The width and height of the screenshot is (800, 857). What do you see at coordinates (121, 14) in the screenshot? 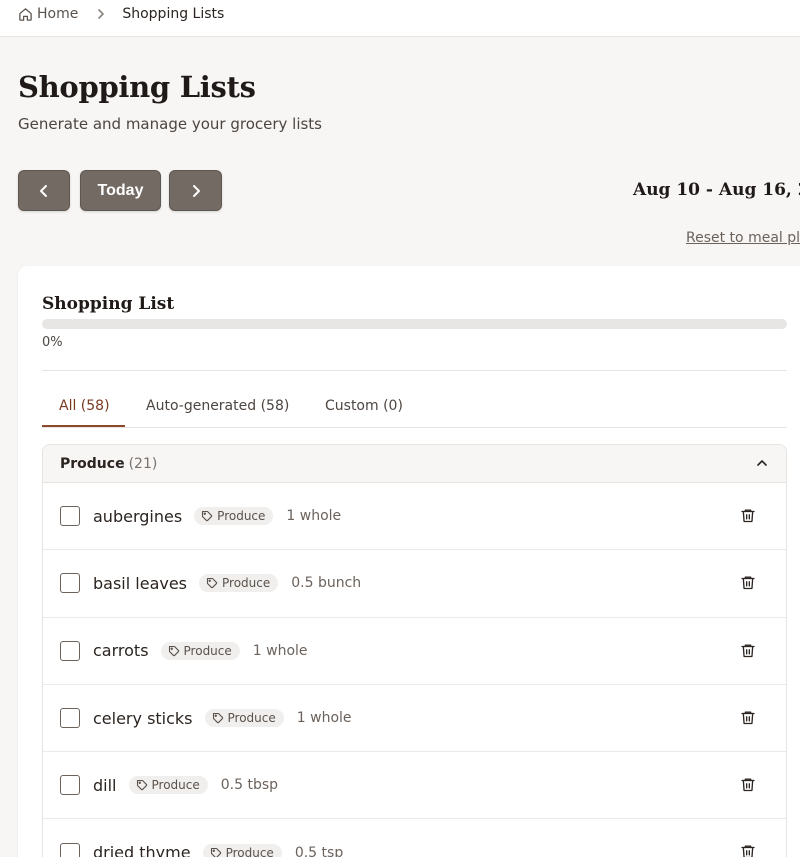
I see `breadcrumb: Home Shopping Lists` at bounding box center [121, 14].